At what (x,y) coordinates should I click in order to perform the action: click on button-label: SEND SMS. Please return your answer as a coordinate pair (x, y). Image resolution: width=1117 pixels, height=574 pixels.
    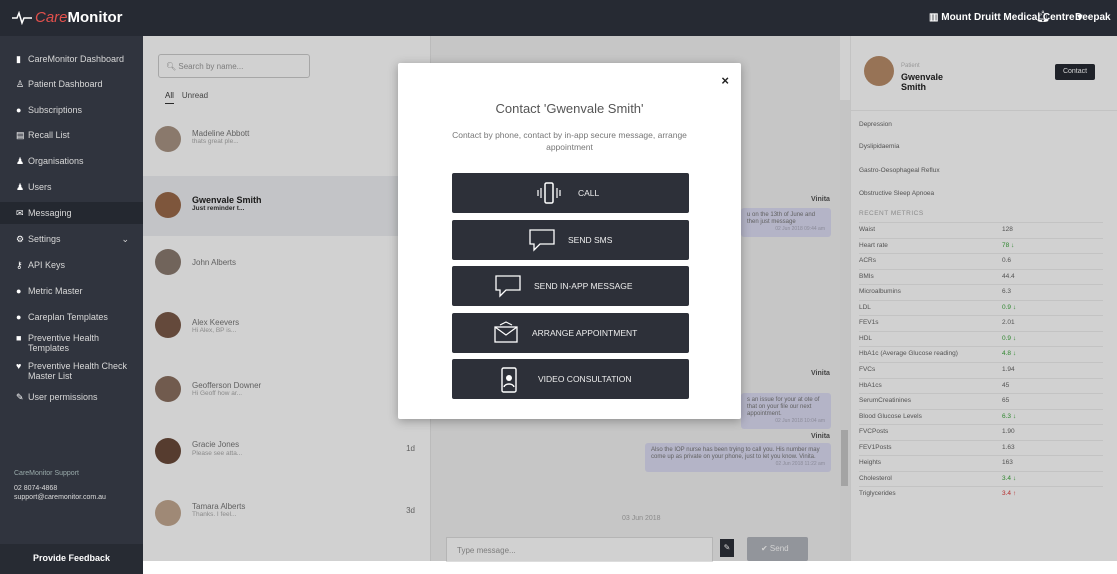
    Looking at the image, I should click on (590, 240).